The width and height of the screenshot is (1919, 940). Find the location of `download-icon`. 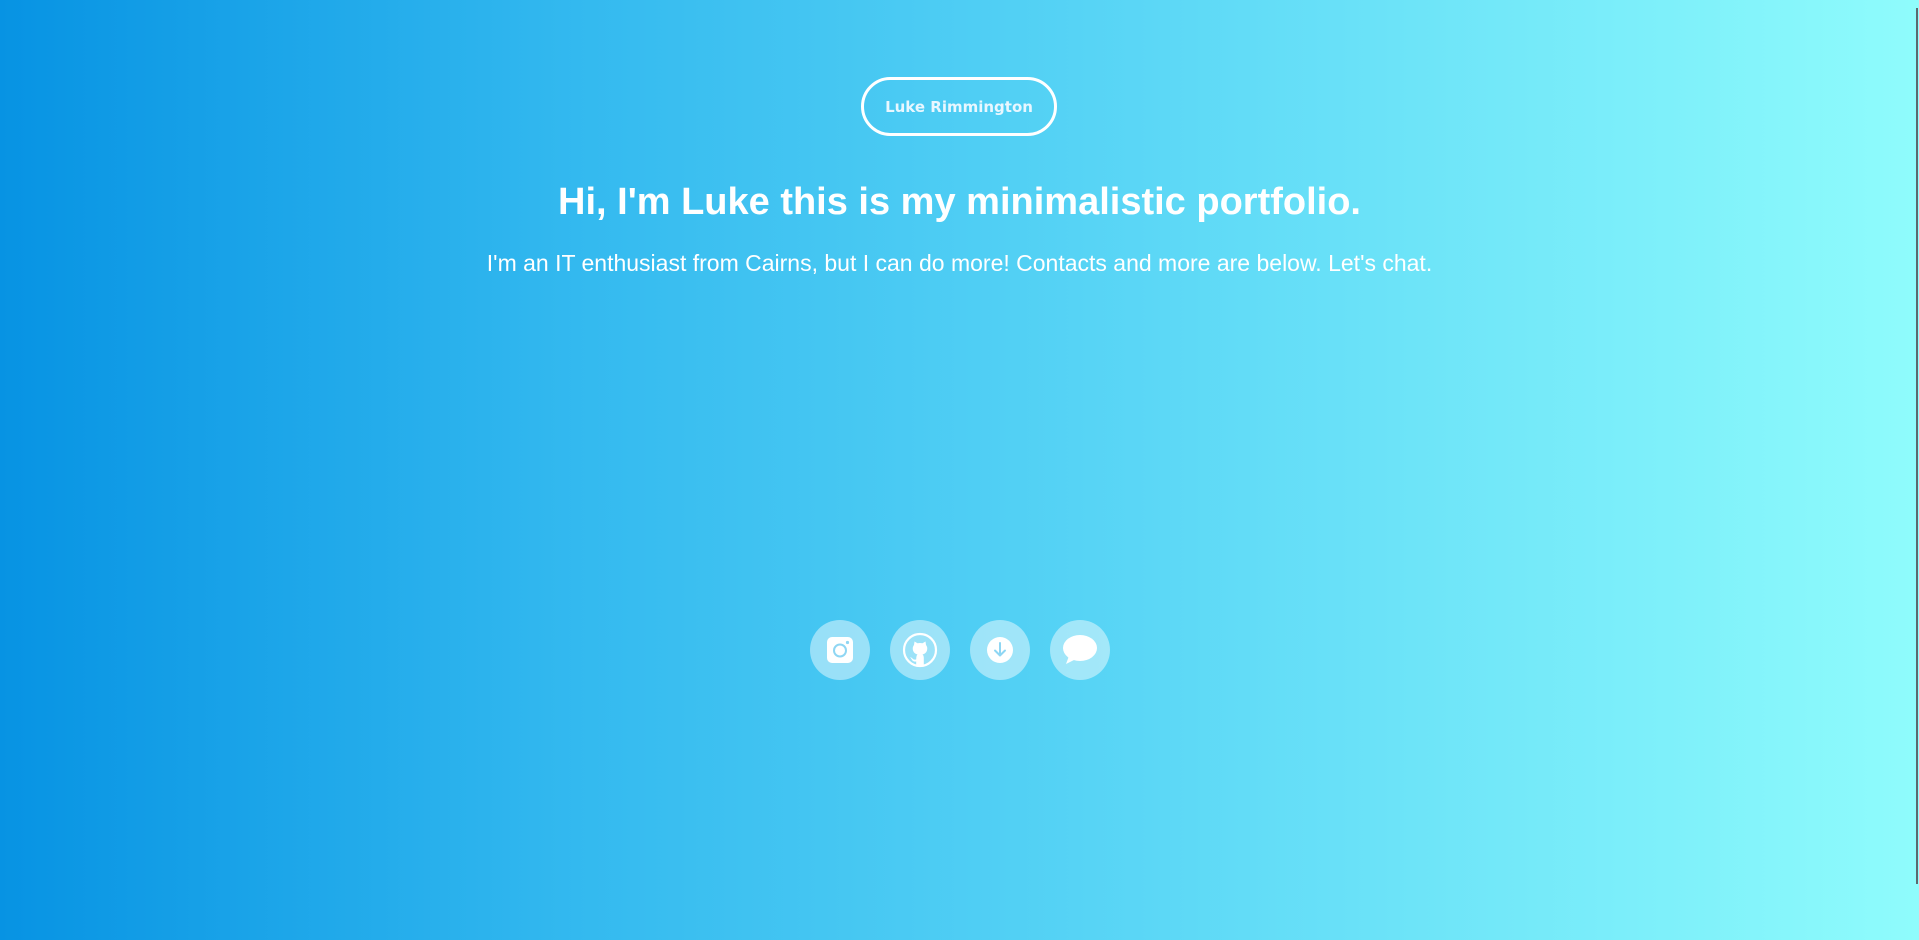

download-icon is located at coordinates (1000, 650).